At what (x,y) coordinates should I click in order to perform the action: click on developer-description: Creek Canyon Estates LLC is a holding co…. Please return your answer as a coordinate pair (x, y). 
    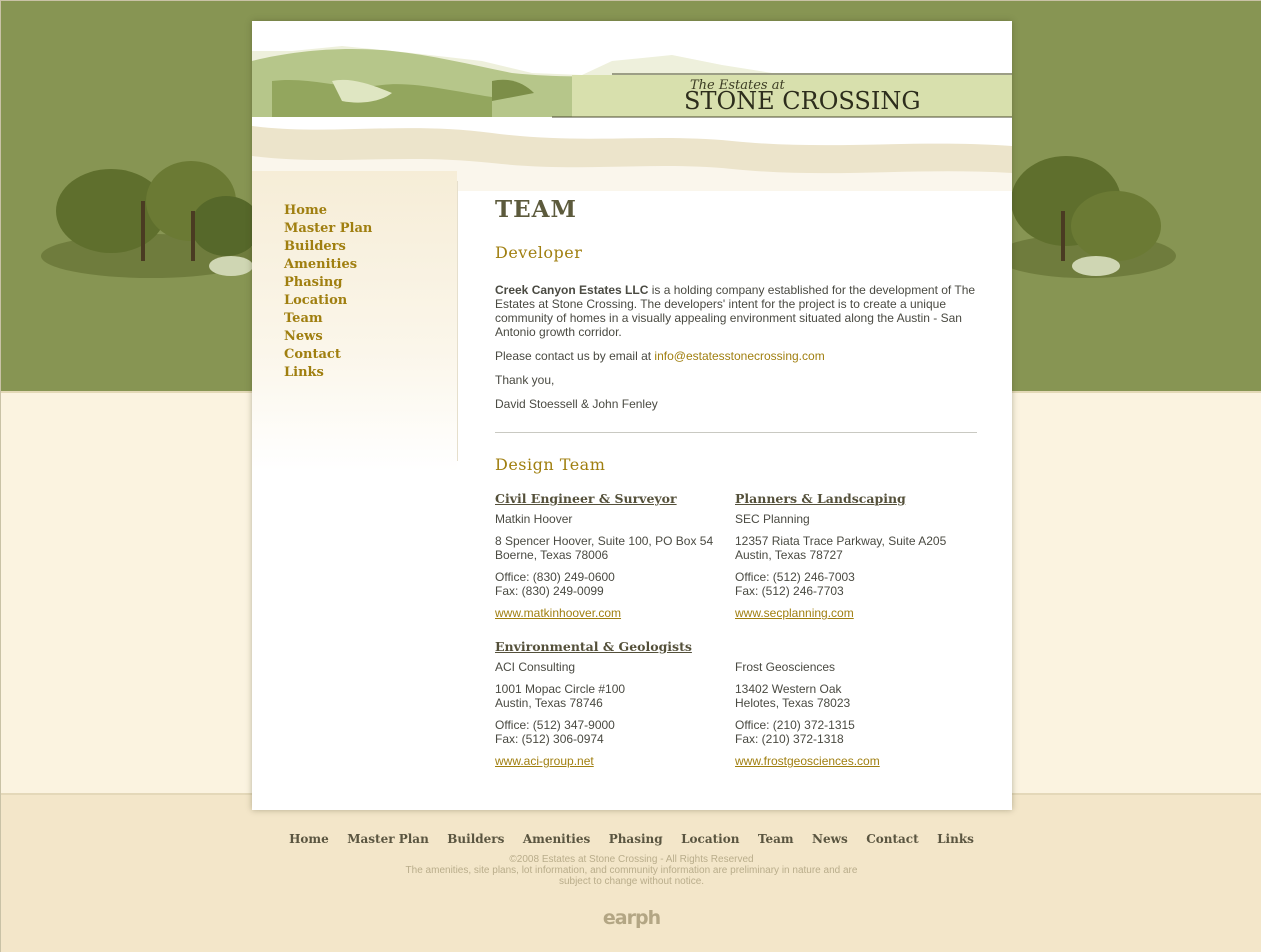
    Looking at the image, I should click on (736, 311).